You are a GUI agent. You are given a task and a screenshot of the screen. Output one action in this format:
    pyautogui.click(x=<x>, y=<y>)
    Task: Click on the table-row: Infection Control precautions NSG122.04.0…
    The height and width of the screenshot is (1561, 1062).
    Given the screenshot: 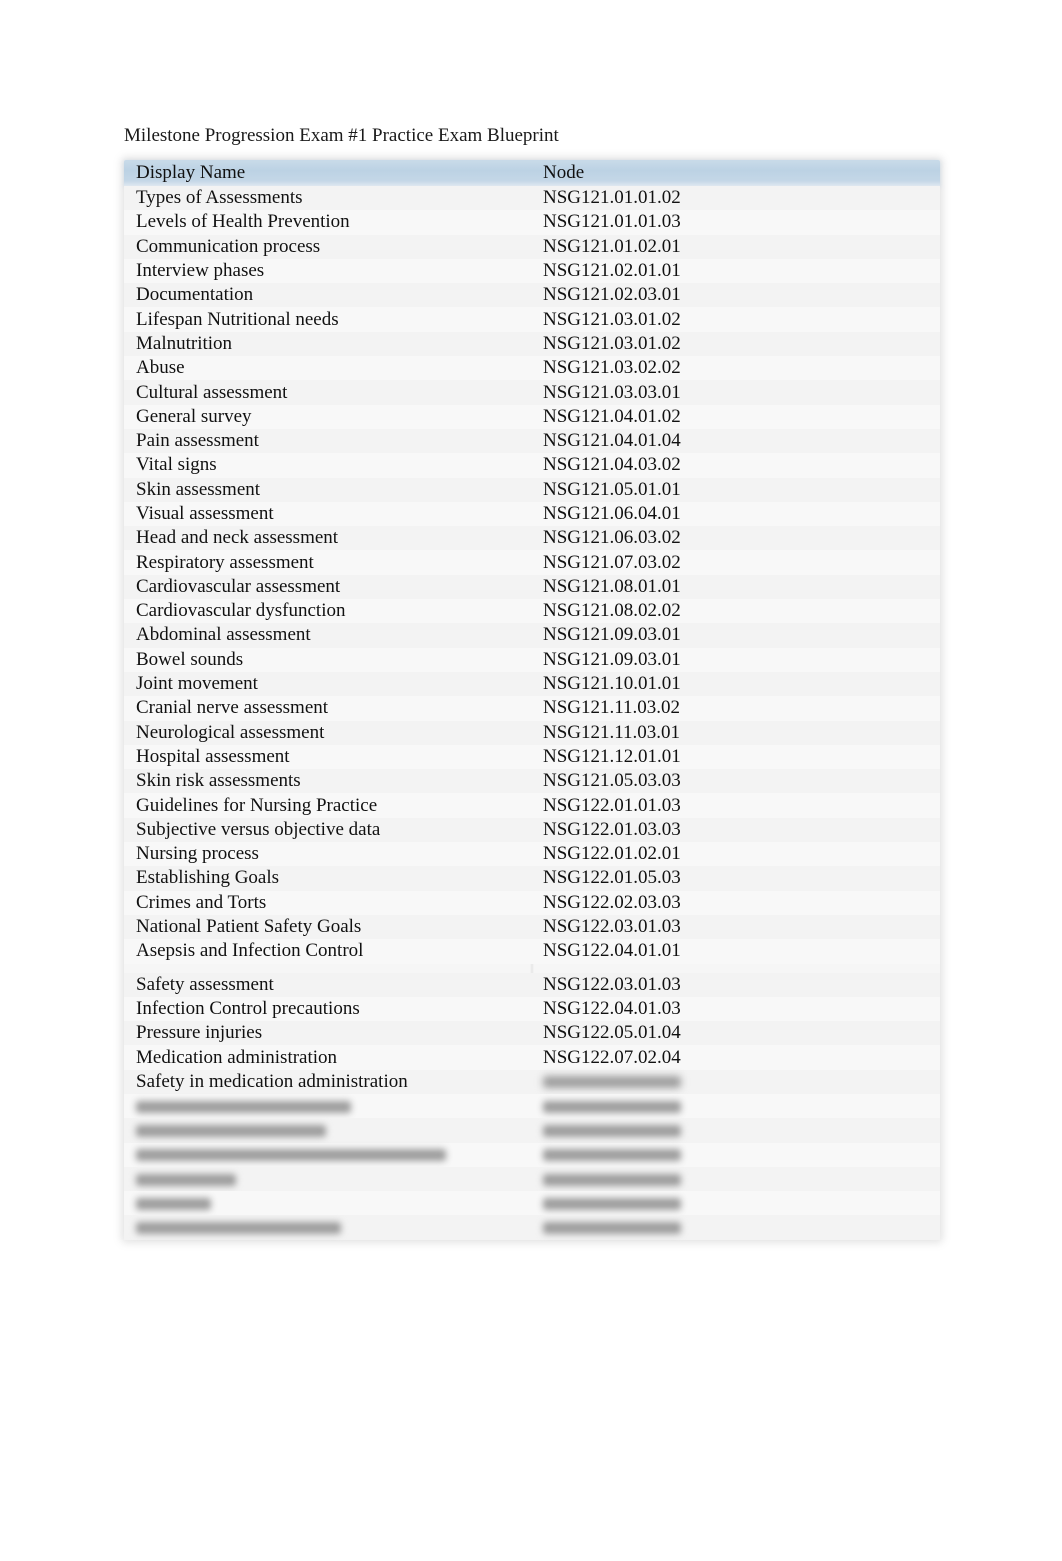 What is the action you would take?
    pyautogui.click(x=532, y=1009)
    